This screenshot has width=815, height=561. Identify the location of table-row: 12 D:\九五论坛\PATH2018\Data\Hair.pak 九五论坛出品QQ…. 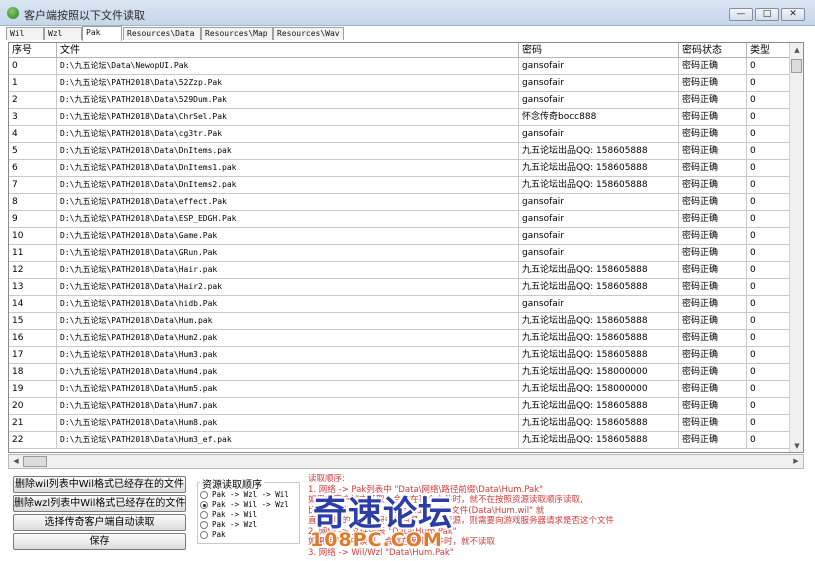
(399, 270).